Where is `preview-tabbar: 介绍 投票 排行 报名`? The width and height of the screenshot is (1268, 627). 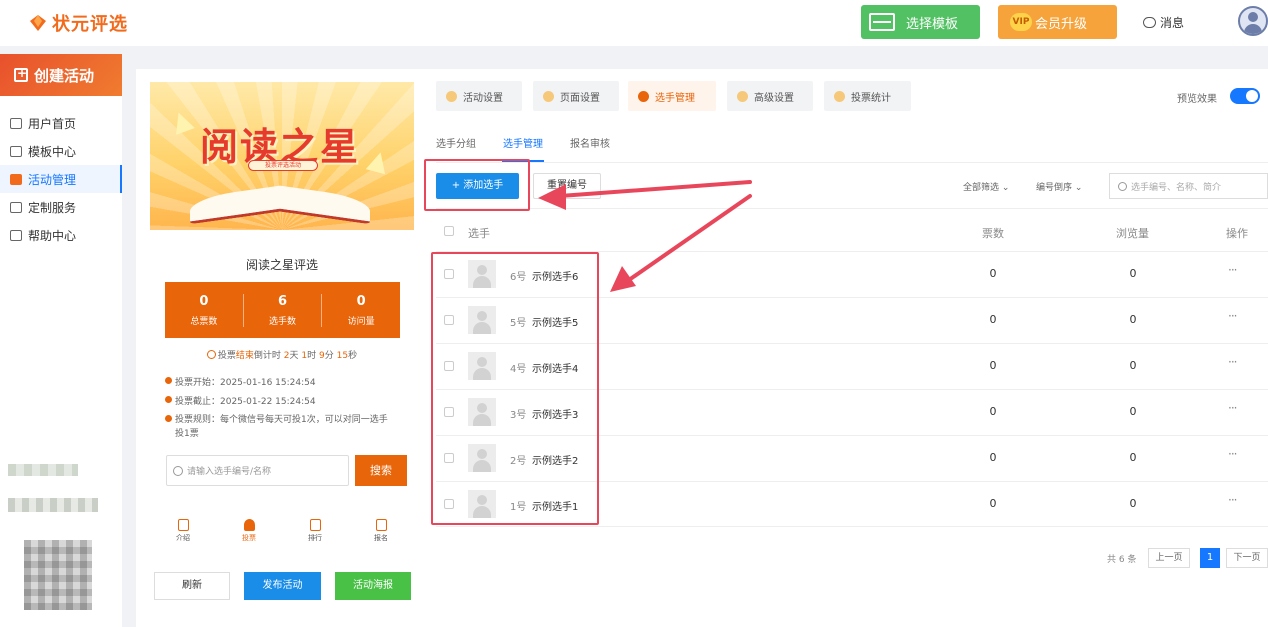 preview-tabbar: 介绍 投票 排行 报名 is located at coordinates (282, 535).